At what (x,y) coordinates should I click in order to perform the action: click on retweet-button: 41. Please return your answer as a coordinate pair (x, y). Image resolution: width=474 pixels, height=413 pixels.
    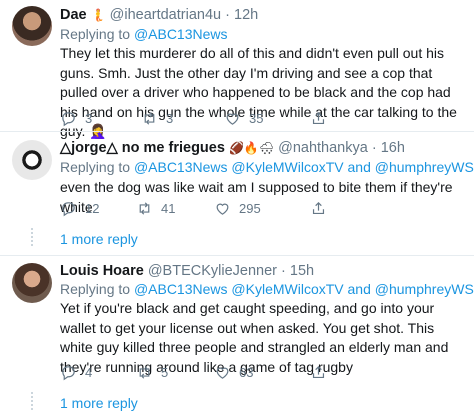
    Looking at the image, I should click on (175, 208).